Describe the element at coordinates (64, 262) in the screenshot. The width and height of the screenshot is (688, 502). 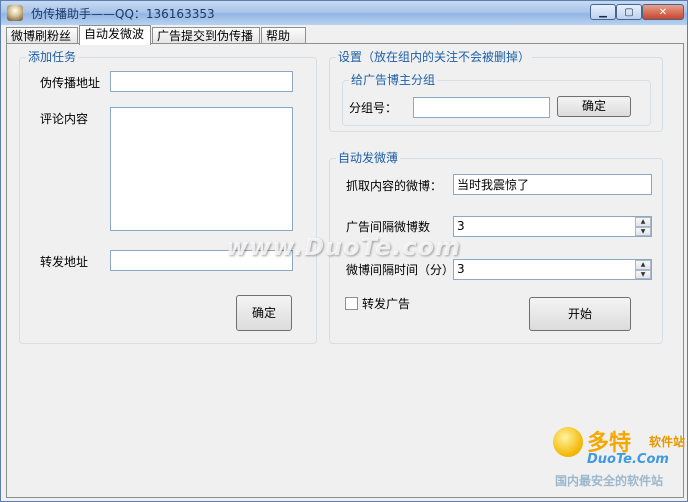
I see `forward-url-label: 转发地址` at that location.